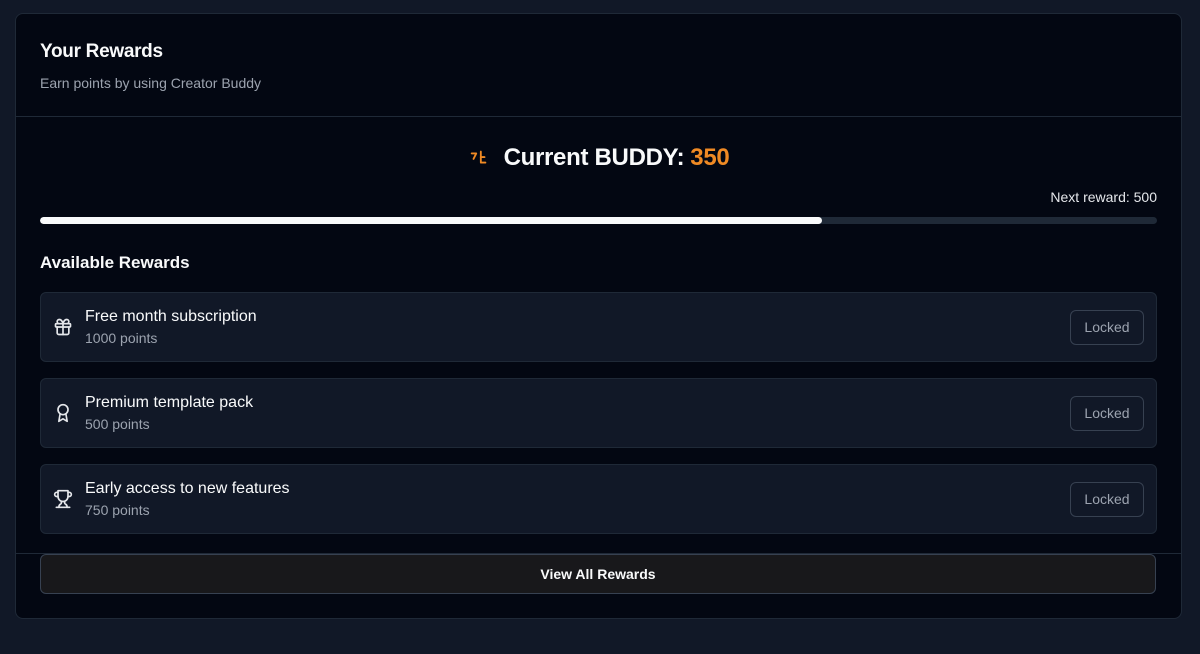 The image size is (1200, 654). Describe the element at coordinates (479, 158) in the screenshot. I see `buddy-coin-icon` at that location.